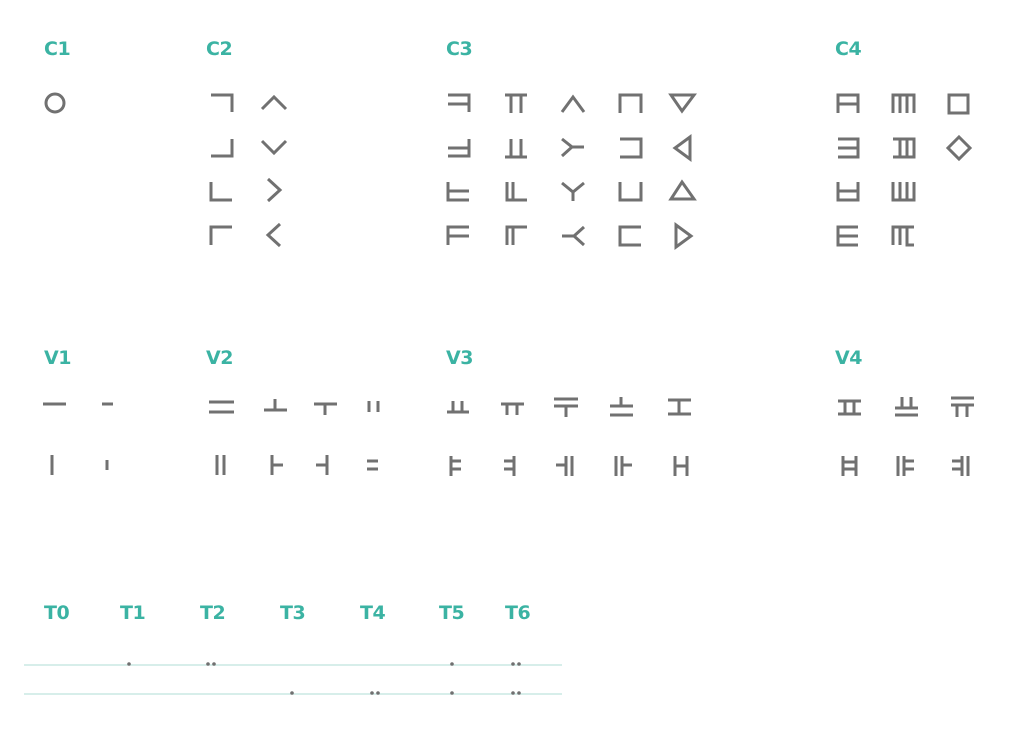 The width and height of the screenshot is (1024, 749). What do you see at coordinates (222, 102) in the screenshot?
I see `glyph-corner-tr` at bounding box center [222, 102].